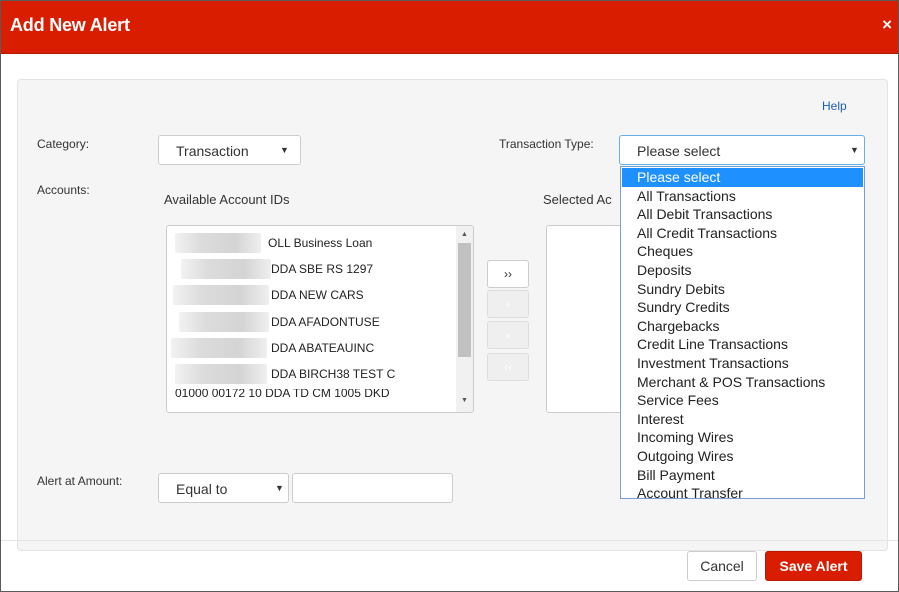  Describe the element at coordinates (227, 199) in the screenshot. I see `available-accounts-header: Available Account IDs` at that location.